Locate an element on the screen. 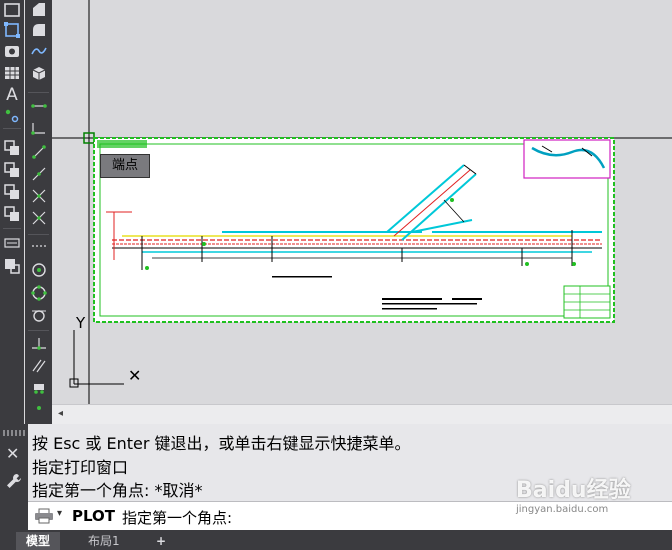 The image size is (672, 550). tangent-icon is located at coordinates (39, 315).